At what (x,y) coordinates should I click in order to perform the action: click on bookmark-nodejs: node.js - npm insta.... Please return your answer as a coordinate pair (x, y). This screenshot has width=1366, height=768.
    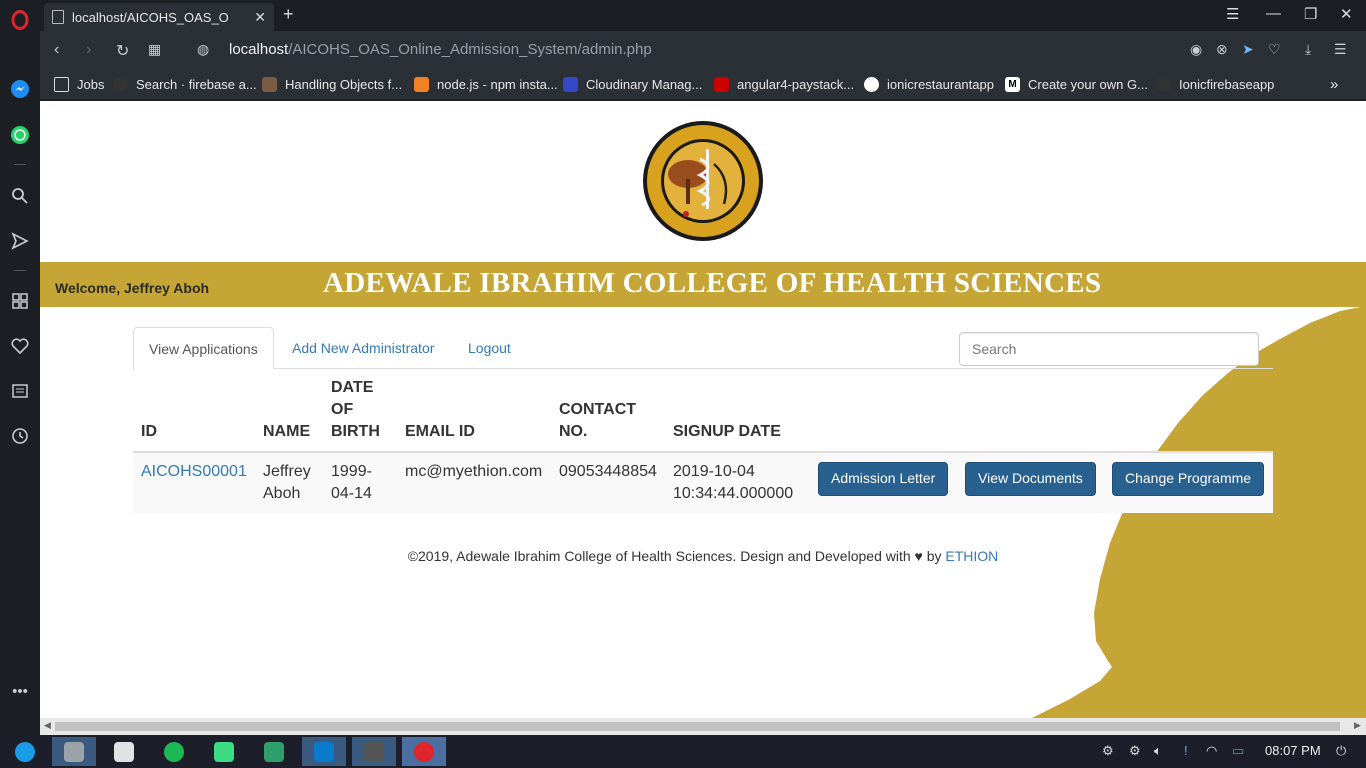
    Looking at the image, I should click on (486, 84).